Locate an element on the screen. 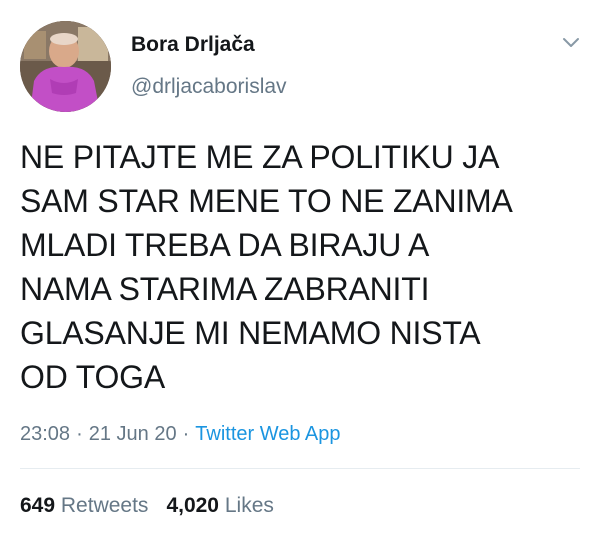  tweet-source-link: Twitter Web App is located at coordinates (267, 434).